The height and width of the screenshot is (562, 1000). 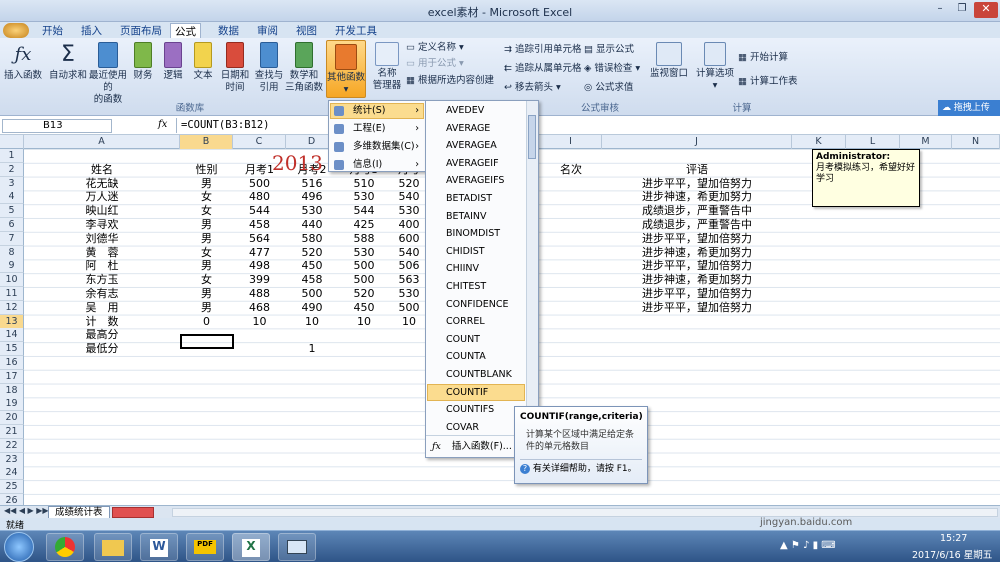 I want to click on sheet-cell: 余有志, so click(x=102, y=294).